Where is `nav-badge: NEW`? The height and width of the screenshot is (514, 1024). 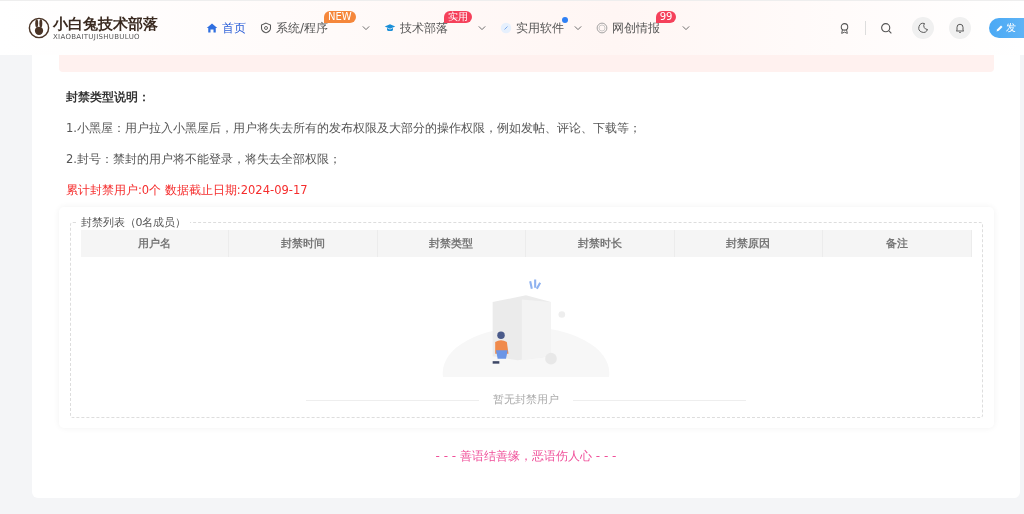
nav-badge: NEW is located at coordinates (340, 17).